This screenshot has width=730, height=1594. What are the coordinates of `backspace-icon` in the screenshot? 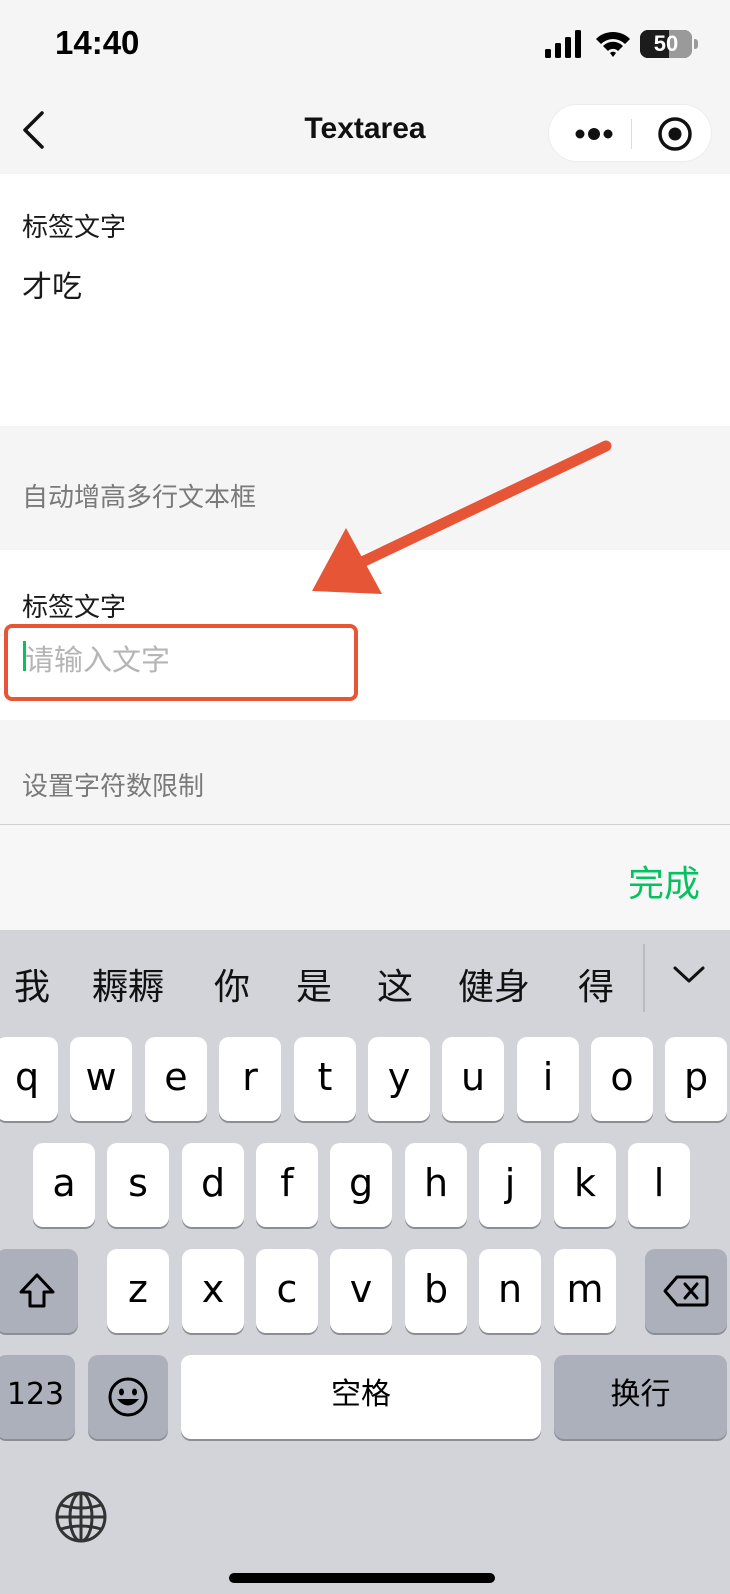 It's located at (686, 1291).